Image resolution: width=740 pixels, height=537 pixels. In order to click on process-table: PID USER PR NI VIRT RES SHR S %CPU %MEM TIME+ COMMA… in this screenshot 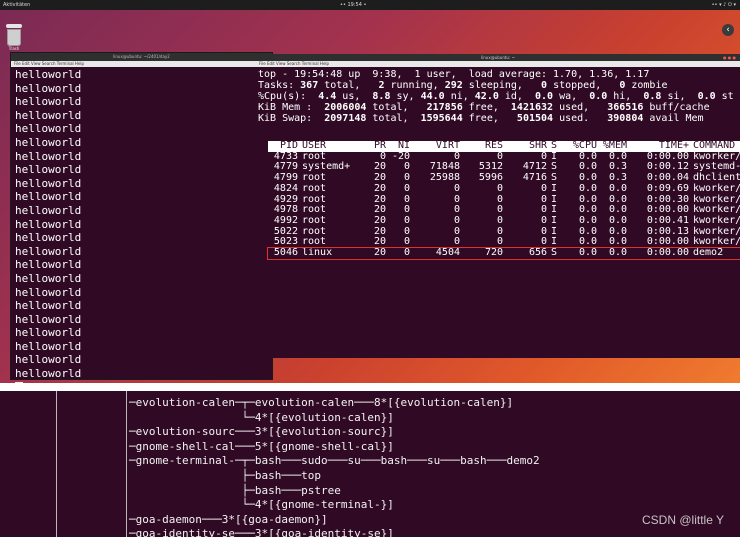, I will do `click(503, 200)`.